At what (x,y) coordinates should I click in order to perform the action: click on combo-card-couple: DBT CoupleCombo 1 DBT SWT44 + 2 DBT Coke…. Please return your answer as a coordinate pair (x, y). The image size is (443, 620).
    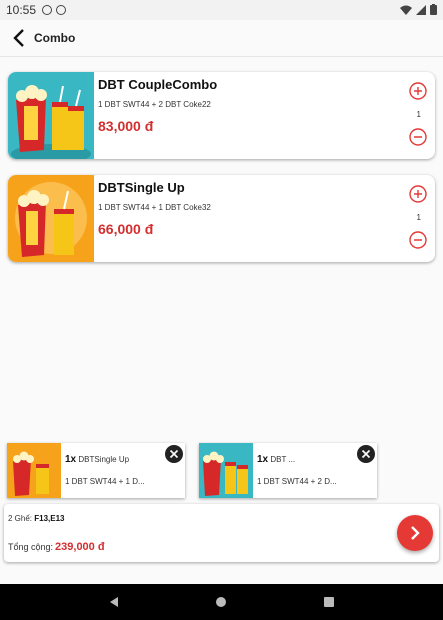
    Looking at the image, I should click on (221, 115).